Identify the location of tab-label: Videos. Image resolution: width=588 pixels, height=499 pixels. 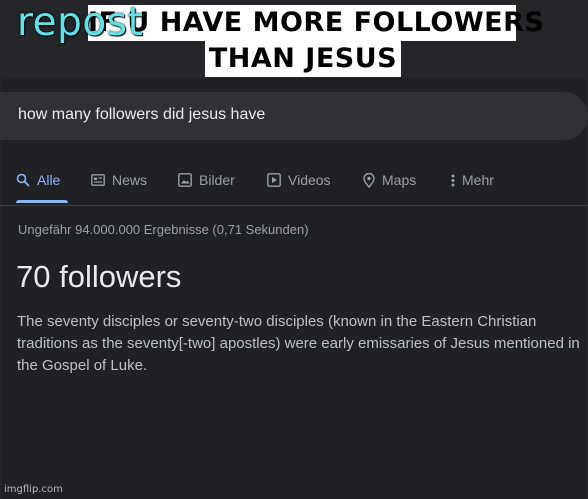
(309, 180).